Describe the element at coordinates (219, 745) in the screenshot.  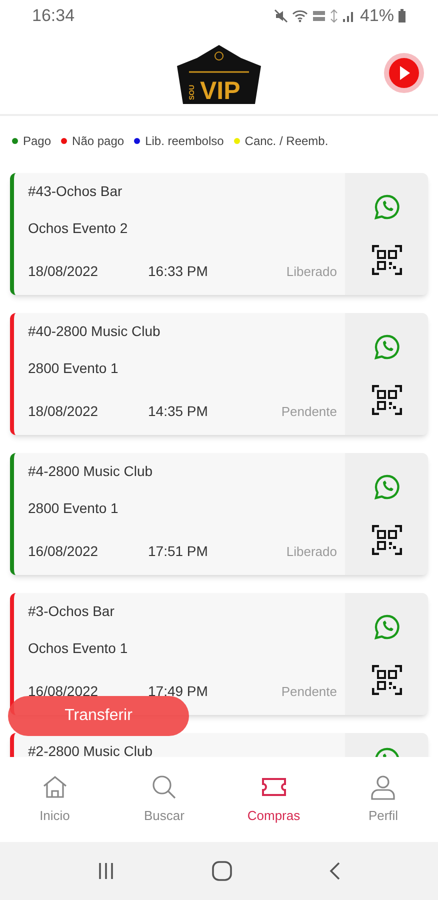
I see `purchase-card: #2-2800 Music Club` at that location.